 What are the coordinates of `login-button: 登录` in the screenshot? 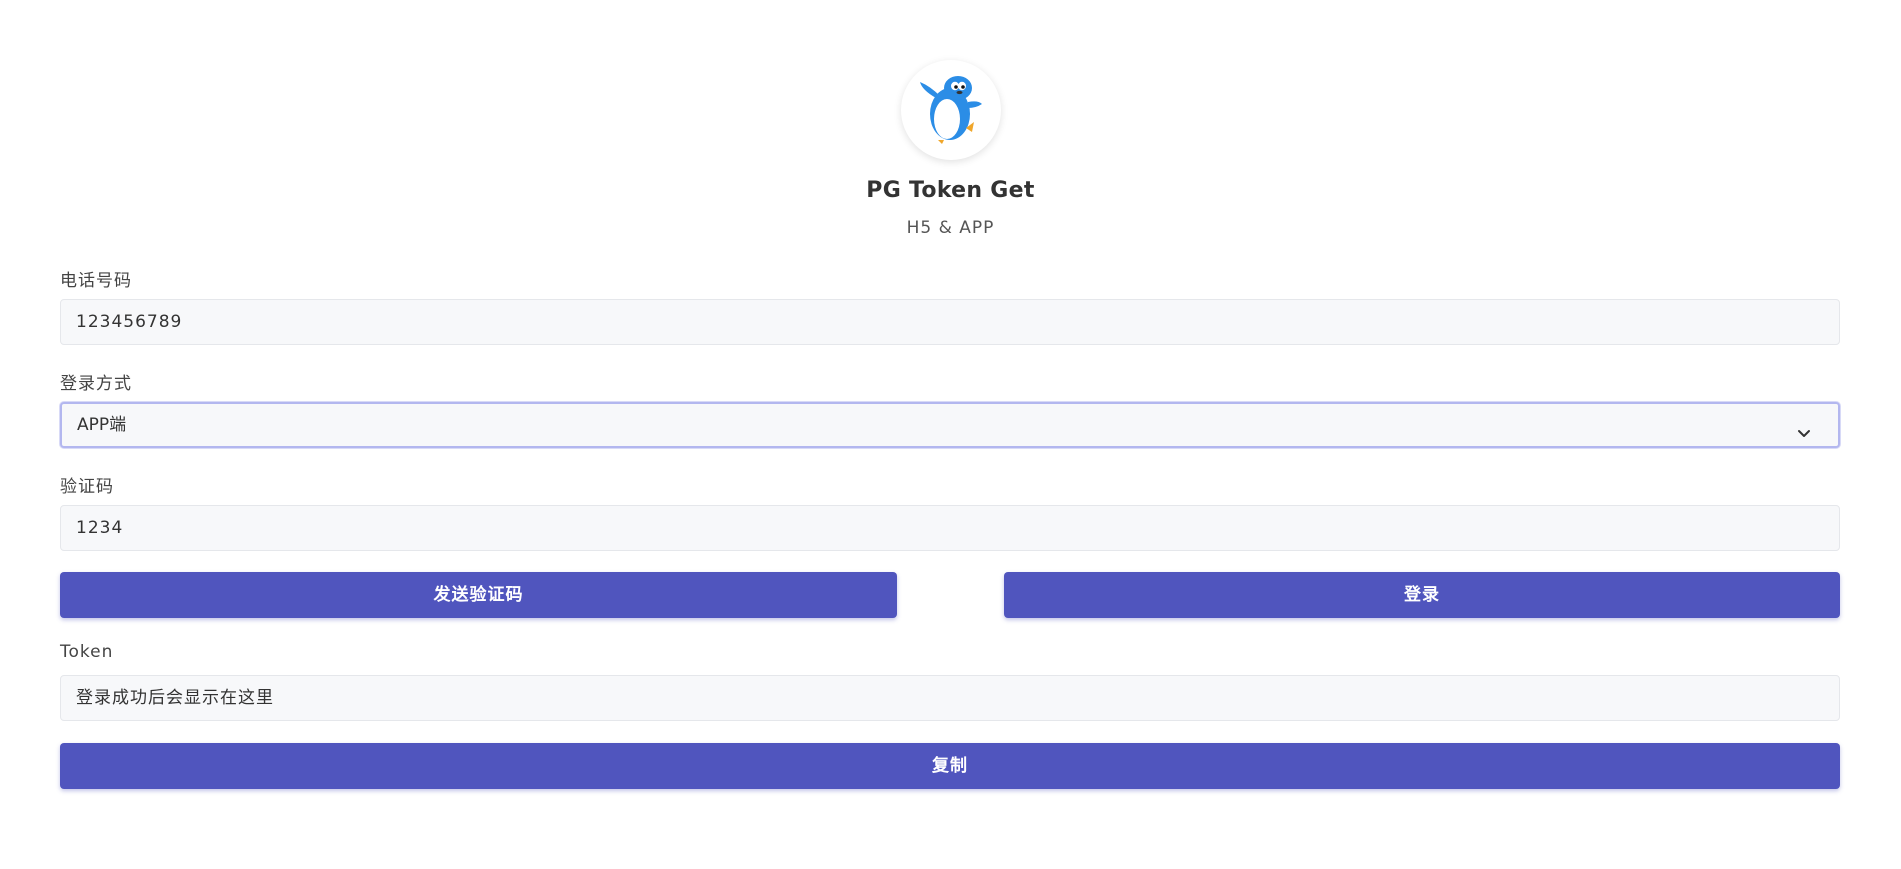 It's located at (1422, 595).